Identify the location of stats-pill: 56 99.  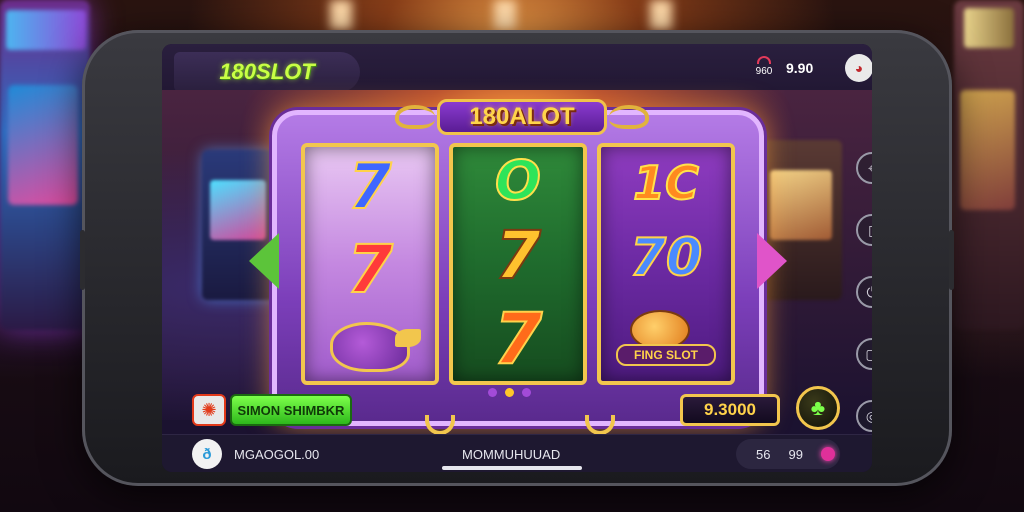
(788, 454).